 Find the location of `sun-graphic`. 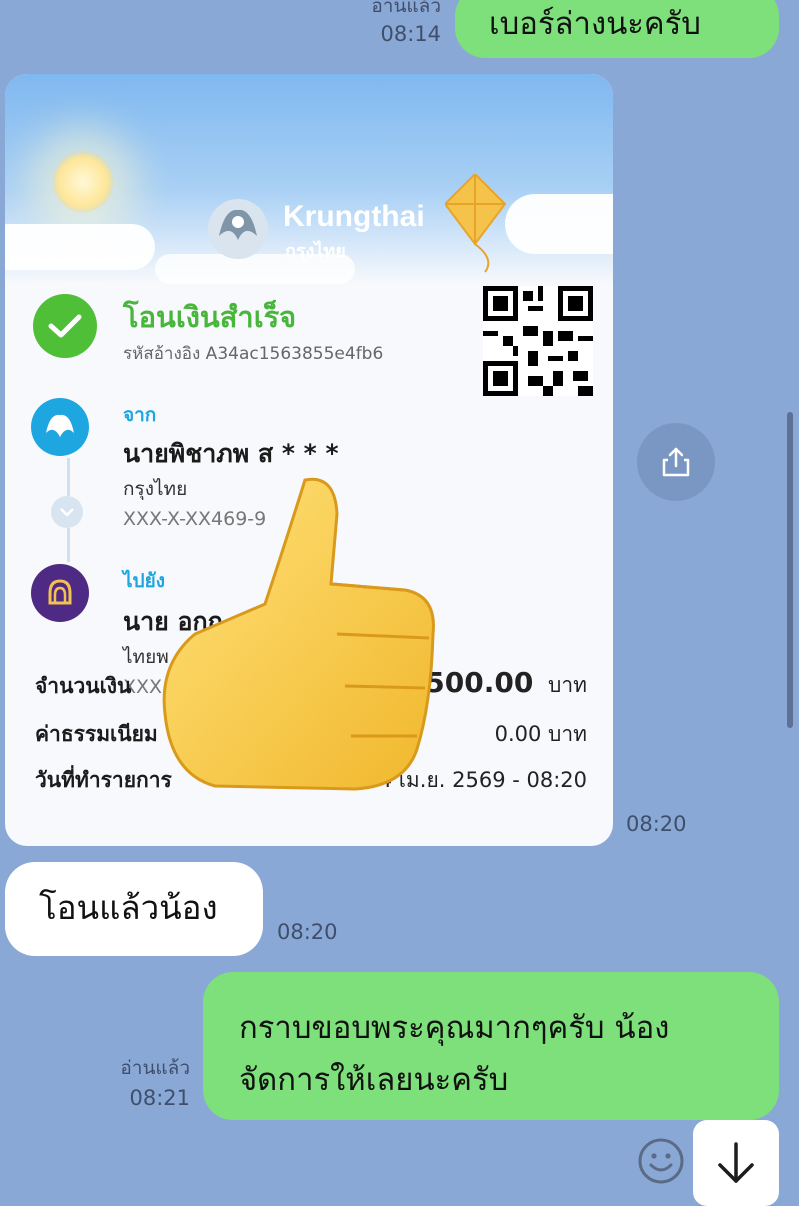

sun-graphic is located at coordinates (83, 182).